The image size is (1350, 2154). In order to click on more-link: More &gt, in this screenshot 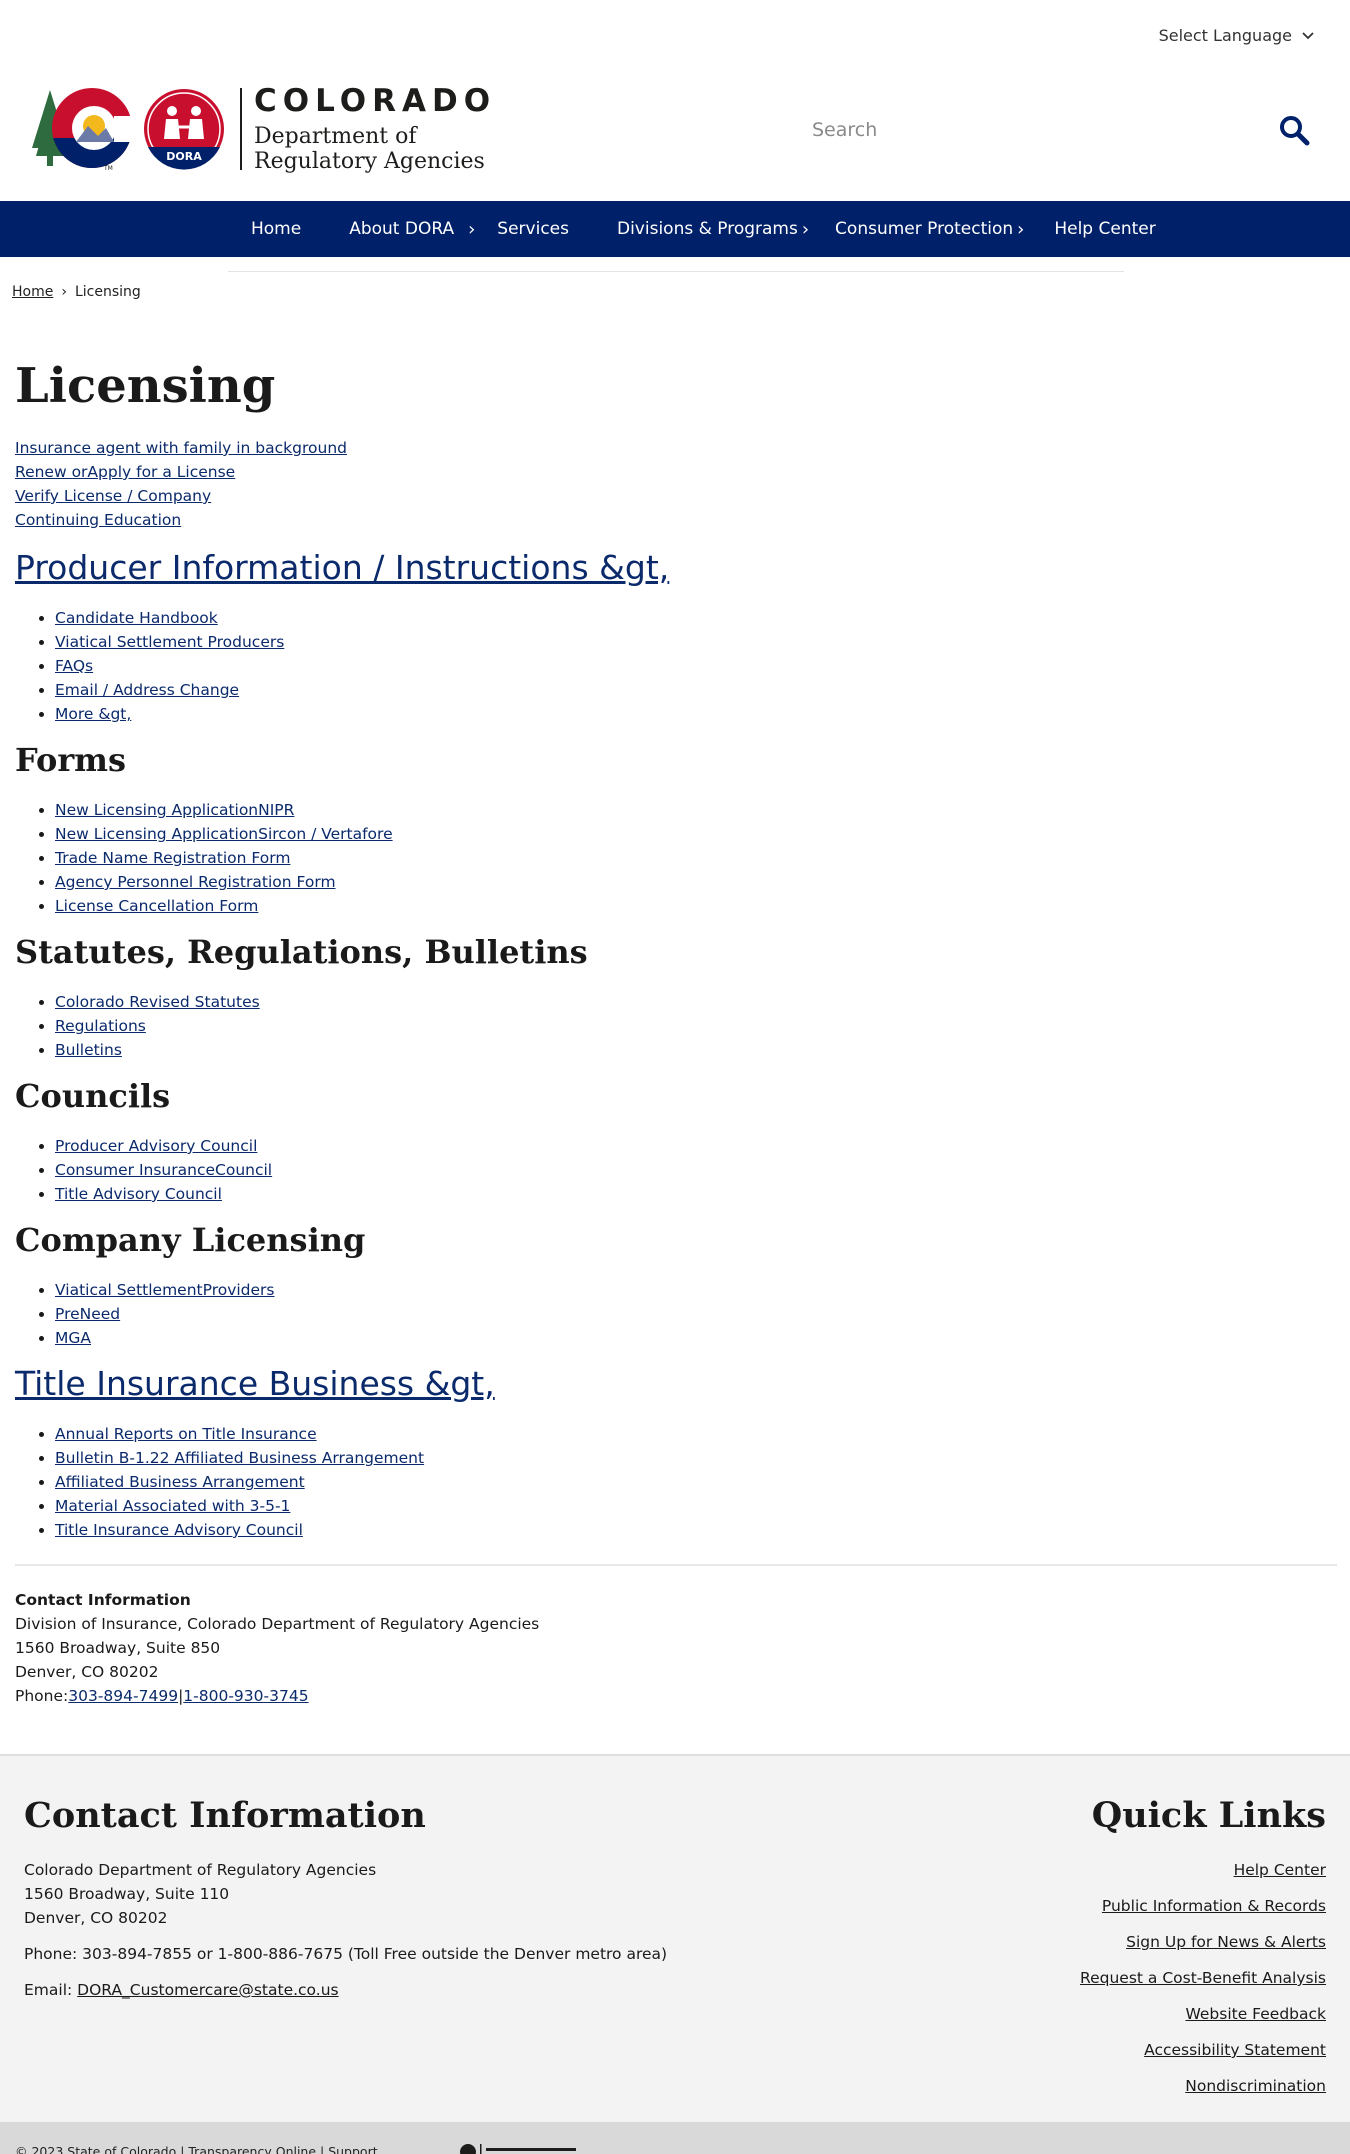, I will do `click(93, 714)`.